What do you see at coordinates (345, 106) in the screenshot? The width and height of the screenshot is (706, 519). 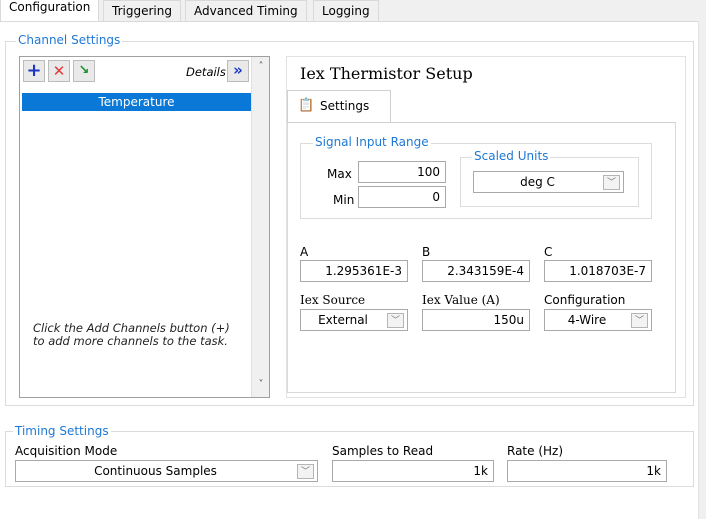 I see `tab-settings-label: Settings` at bounding box center [345, 106].